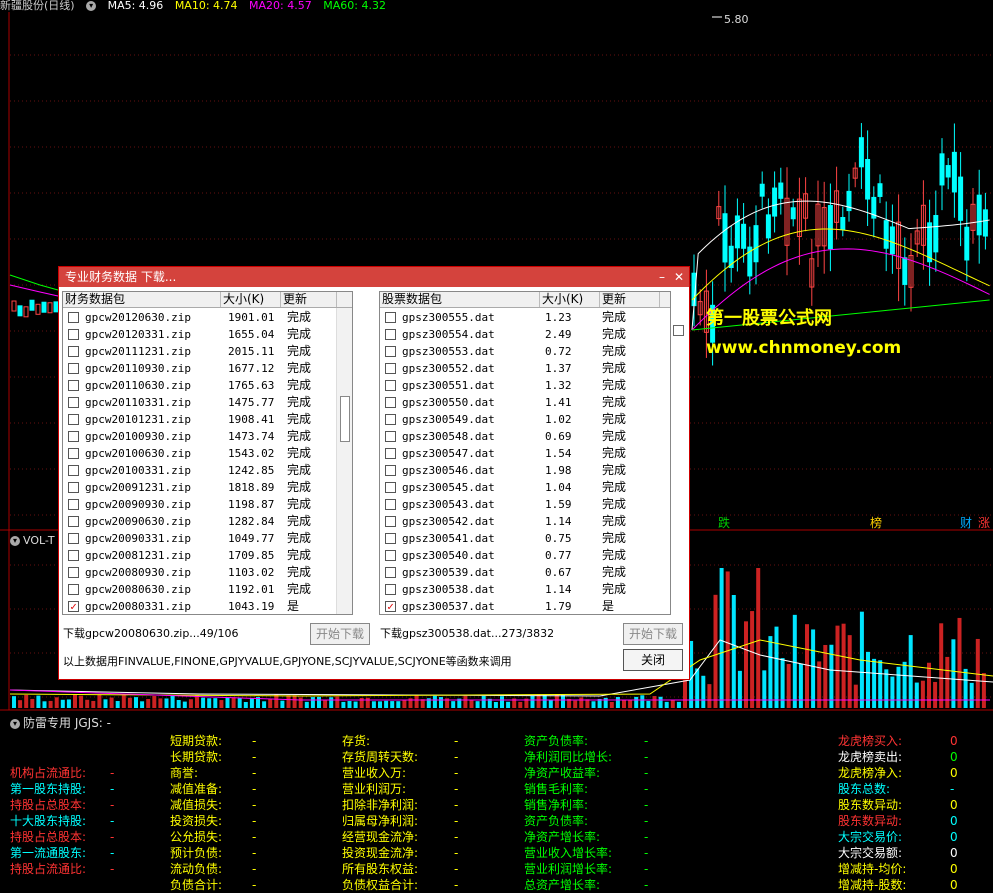 The width and height of the screenshot is (993, 893). I want to click on scroll-thumb, so click(345, 419).